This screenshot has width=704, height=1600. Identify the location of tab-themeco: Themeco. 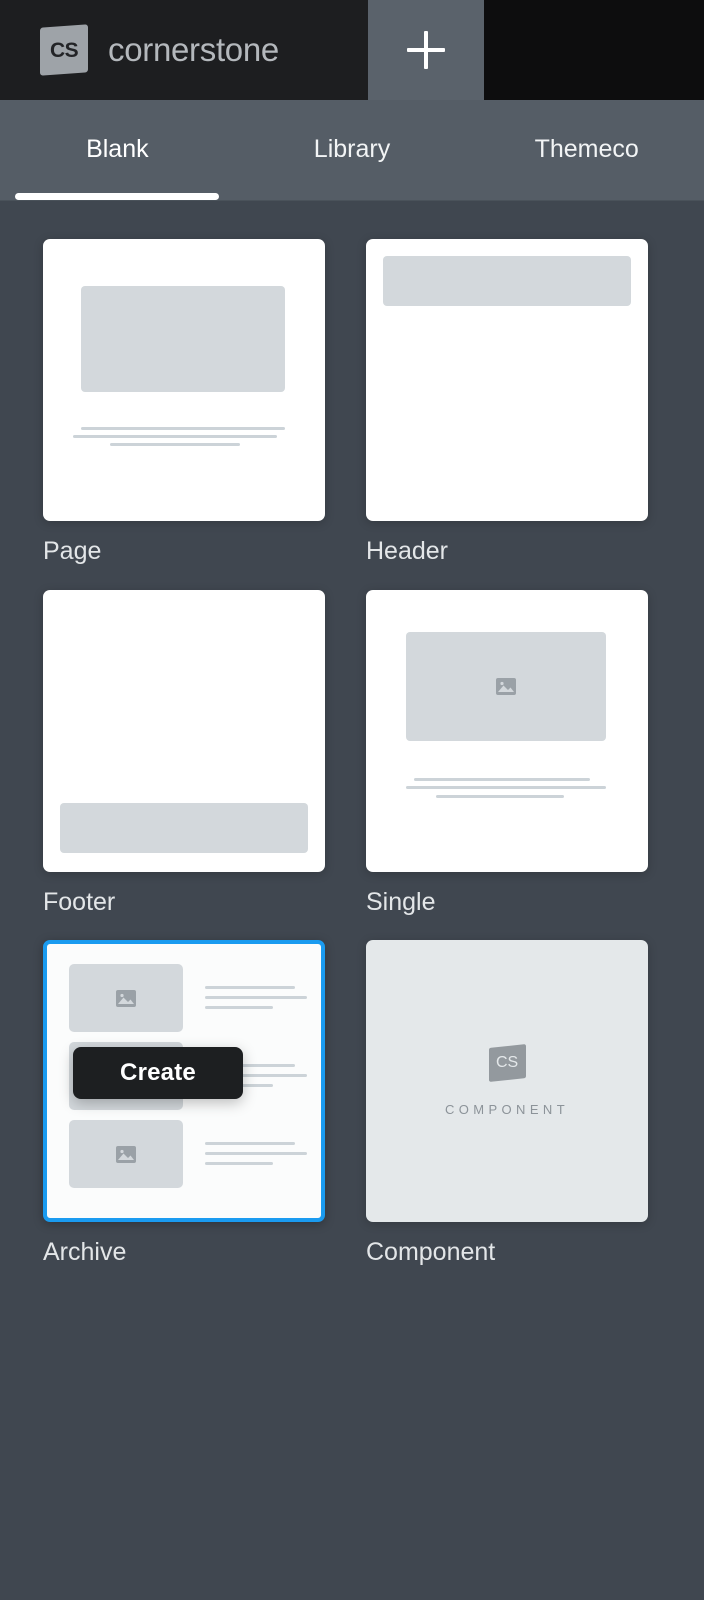
(586, 150).